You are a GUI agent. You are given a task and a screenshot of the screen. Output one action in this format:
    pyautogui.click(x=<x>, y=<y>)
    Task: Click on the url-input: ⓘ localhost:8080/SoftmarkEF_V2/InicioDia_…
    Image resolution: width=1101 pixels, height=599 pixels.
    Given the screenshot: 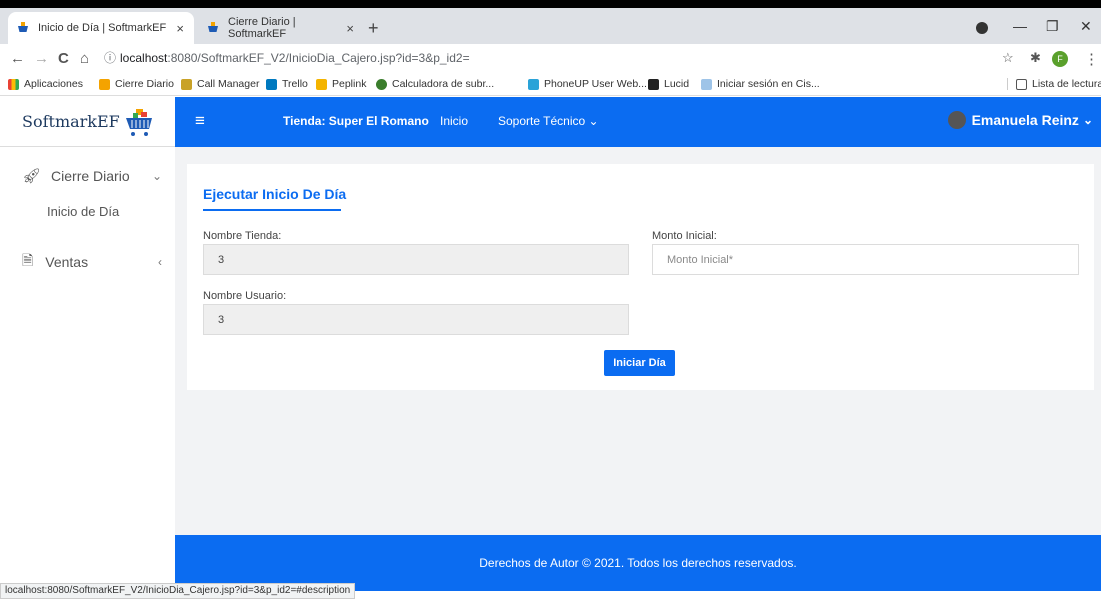 What is the action you would take?
    pyautogui.click(x=287, y=57)
    